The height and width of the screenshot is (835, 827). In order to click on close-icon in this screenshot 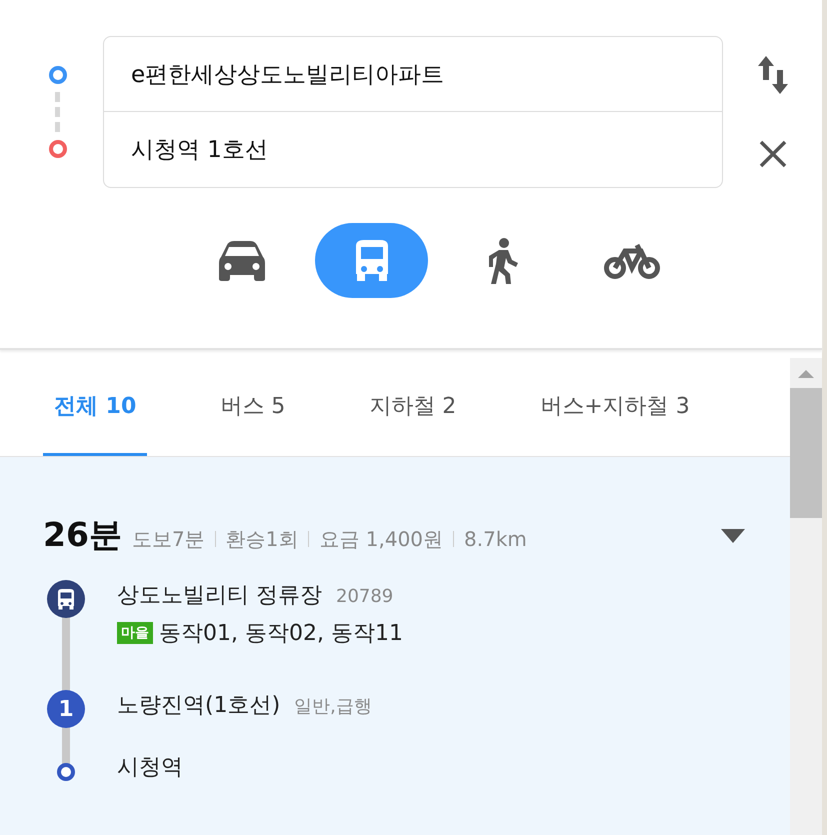, I will do `click(772, 154)`.